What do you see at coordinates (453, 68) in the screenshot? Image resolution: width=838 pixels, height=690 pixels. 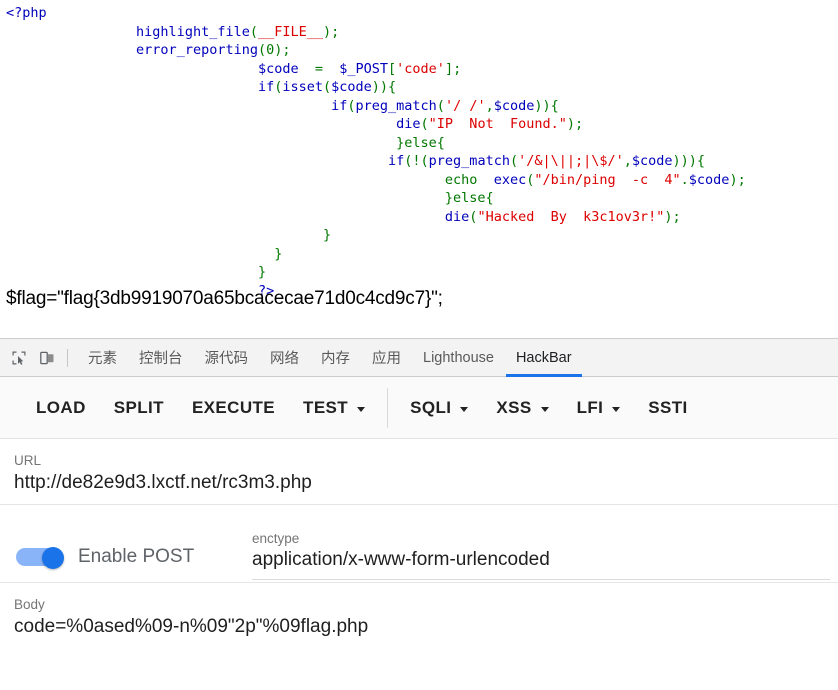 I see `code-token: ];` at bounding box center [453, 68].